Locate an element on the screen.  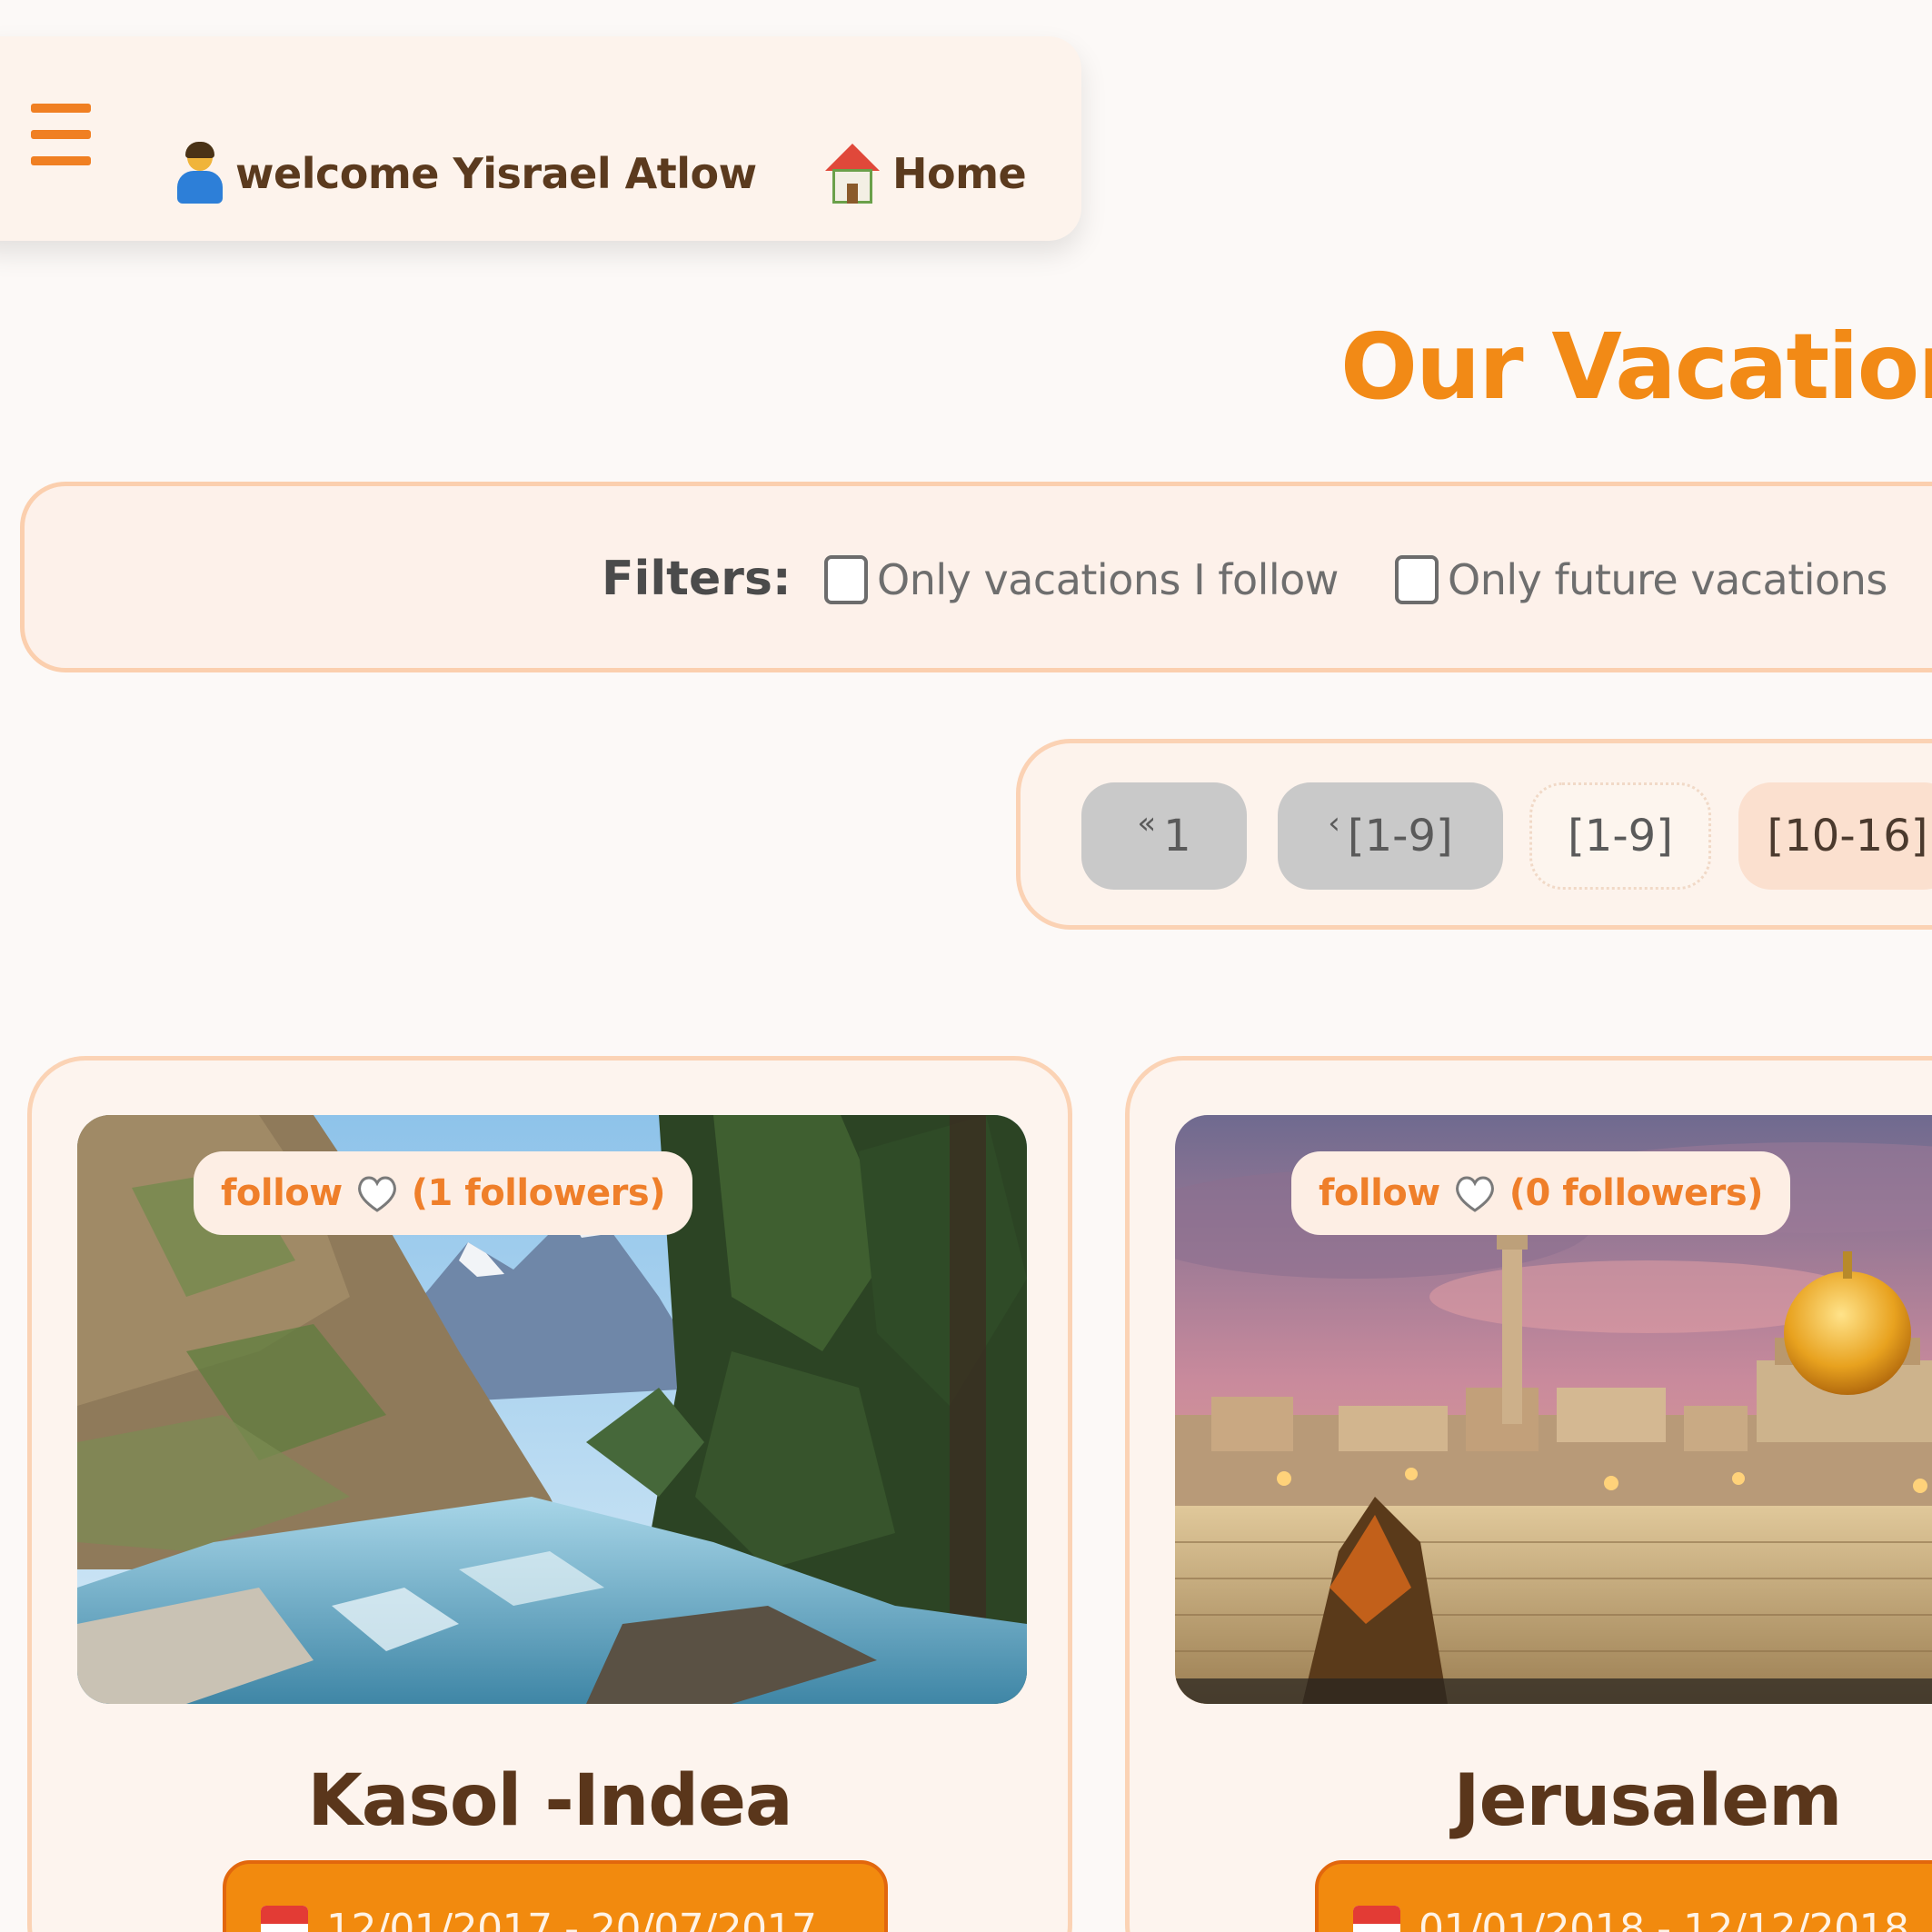
double-chevron-left-icon: « is located at coordinates (1147, 823).